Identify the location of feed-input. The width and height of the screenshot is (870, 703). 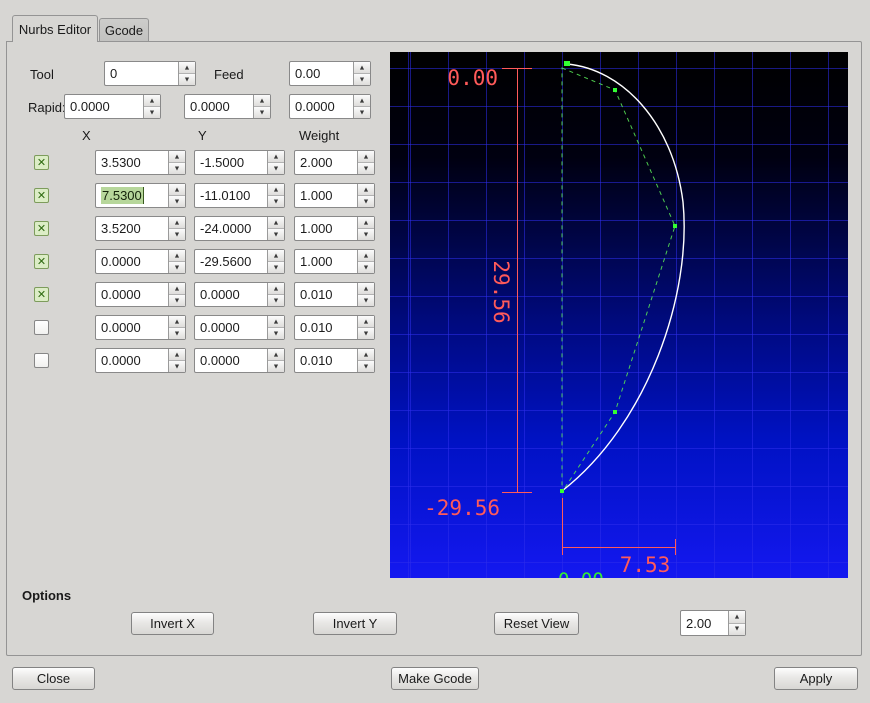
(321, 73).